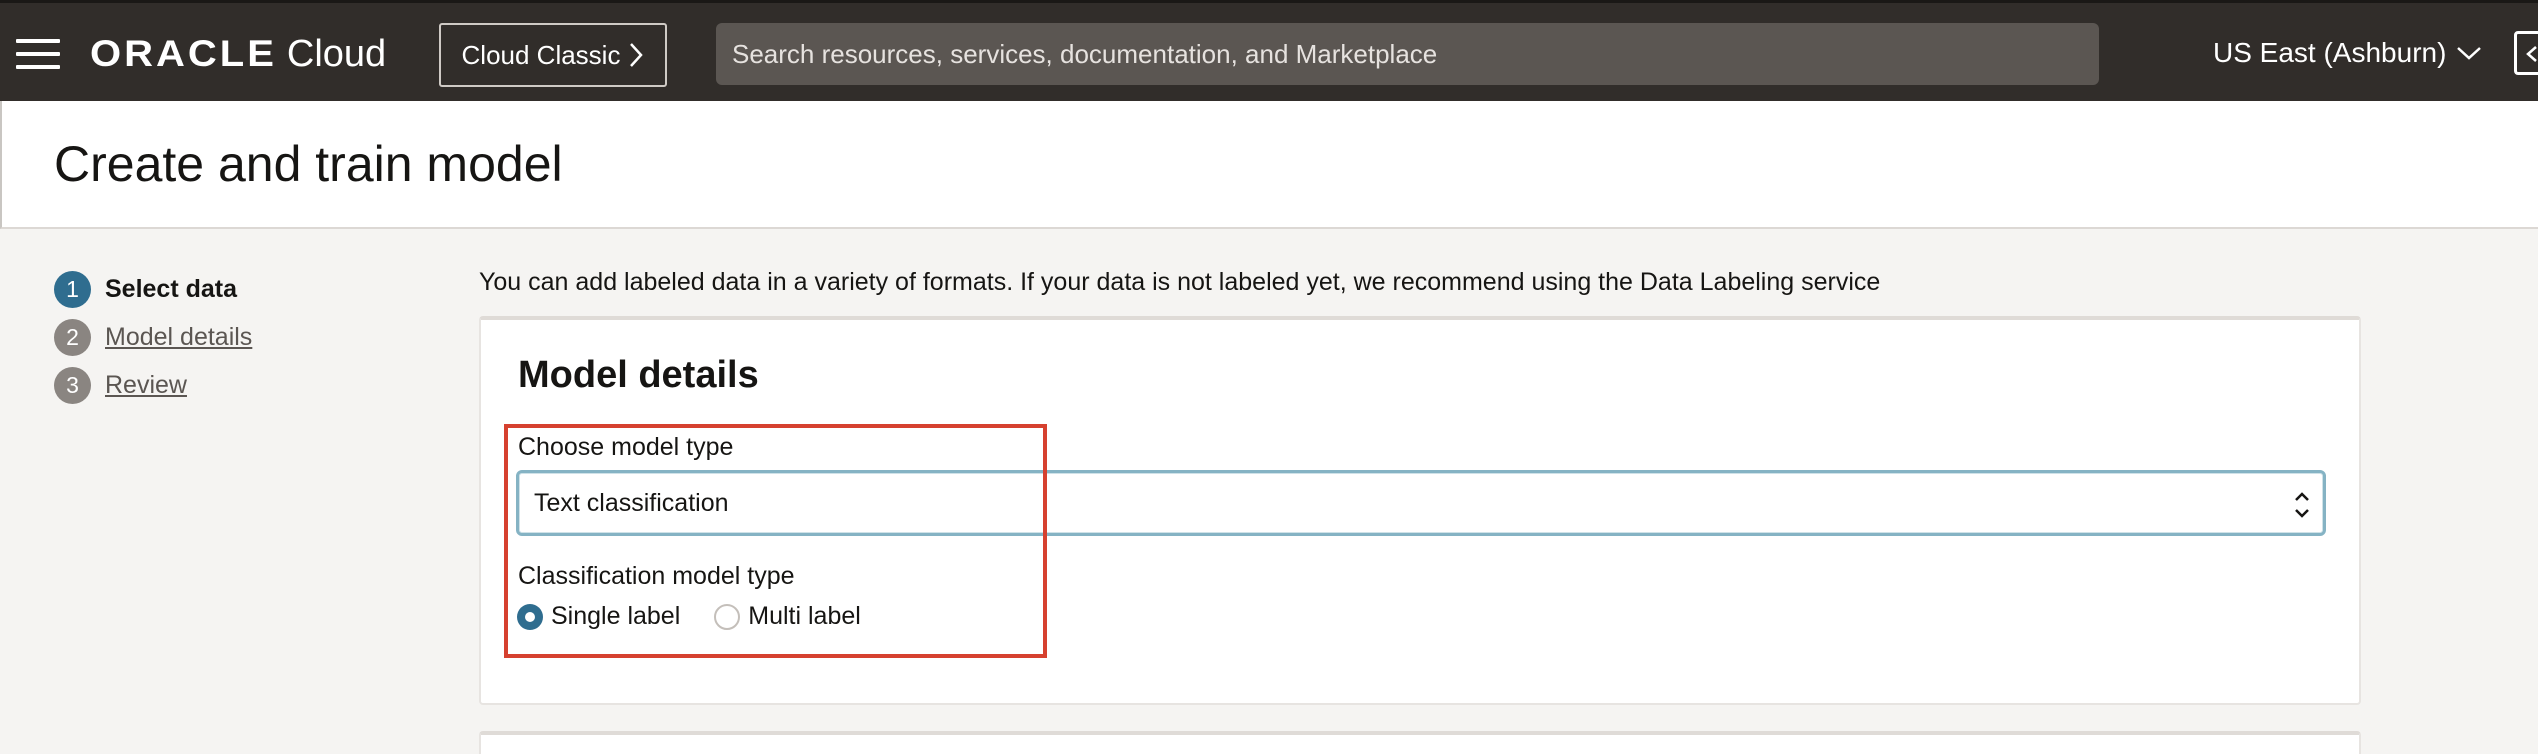  I want to click on wizard-steps: 1 Select data 2 Model details 3 Review, so click(153, 337).